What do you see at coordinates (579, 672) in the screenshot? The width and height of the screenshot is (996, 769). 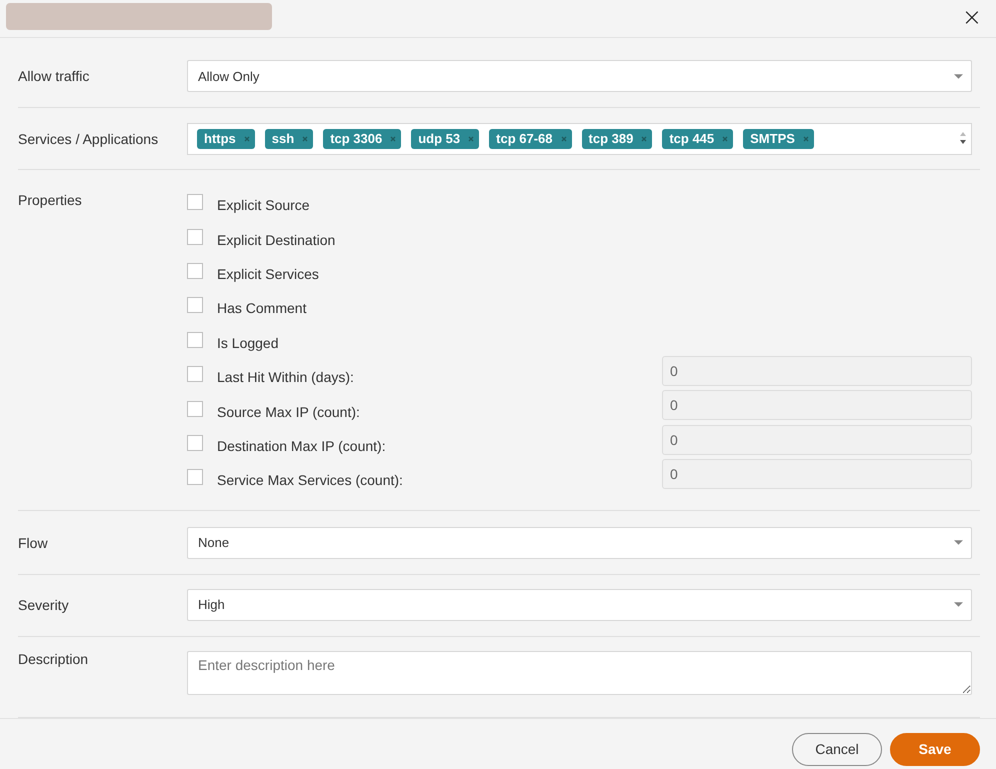 I see `description-field: Enter description here` at bounding box center [579, 672].